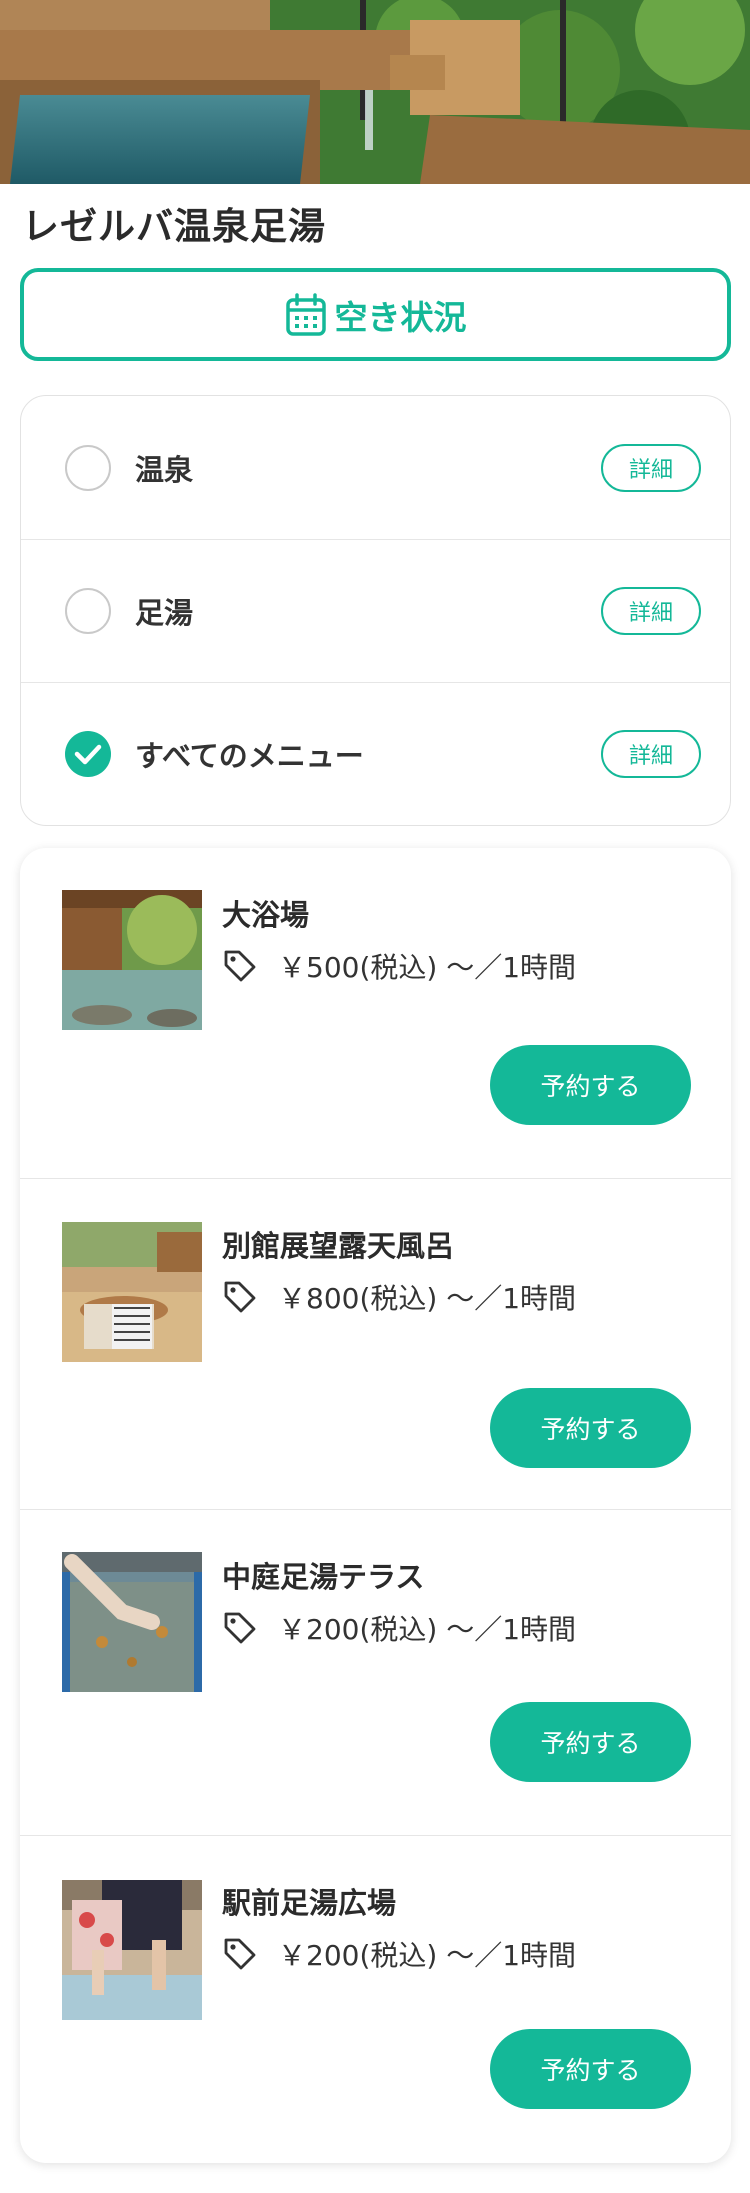 Image resolution: width=750 pixels, height=2193 pixels. I want to click on menu-name: 中庭足湯テラス, so click(323, 1577).